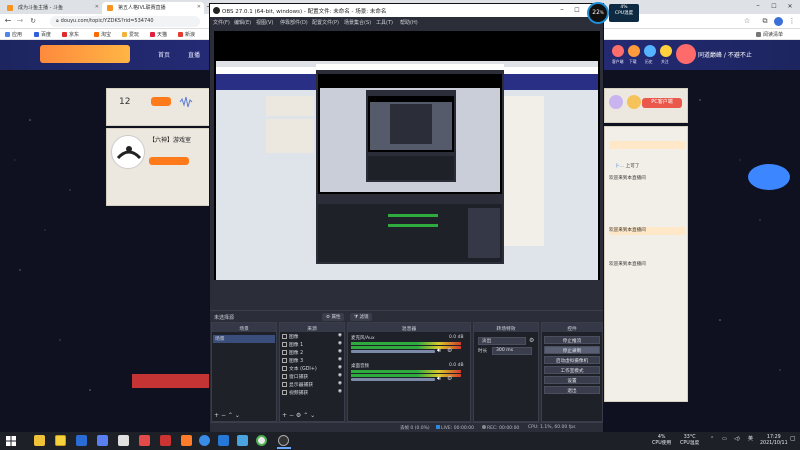 Image resolution: width=800 pixels, height=450 pixels. I want to click on bookmark-item: 天猫, so click(158, 34).